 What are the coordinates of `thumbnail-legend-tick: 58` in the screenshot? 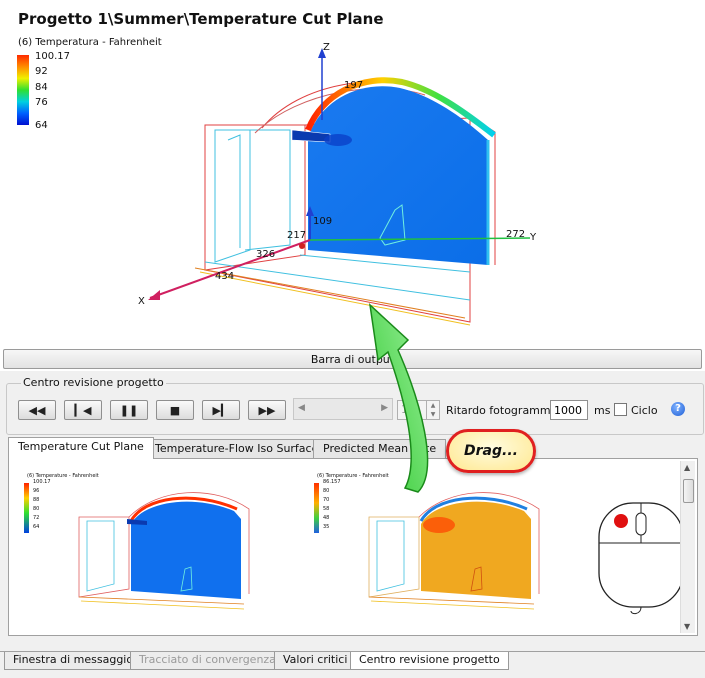 It's located at (326, 509).